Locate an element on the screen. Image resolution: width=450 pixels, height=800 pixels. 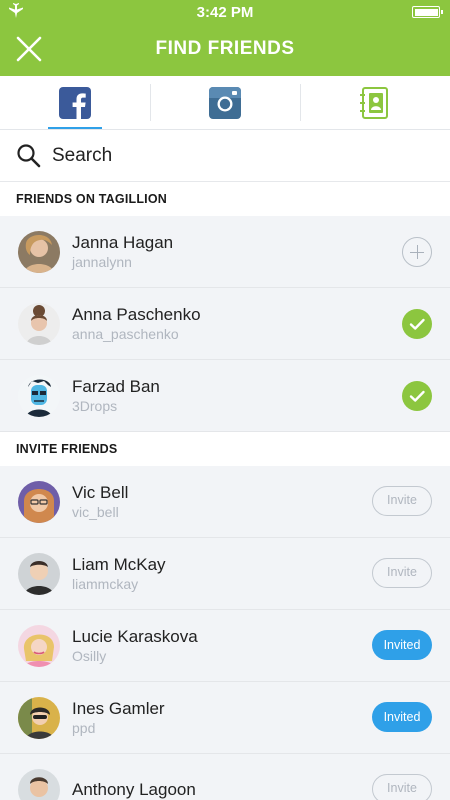
friend-handle: anna_paschenko is located at coordinates (125, 333).